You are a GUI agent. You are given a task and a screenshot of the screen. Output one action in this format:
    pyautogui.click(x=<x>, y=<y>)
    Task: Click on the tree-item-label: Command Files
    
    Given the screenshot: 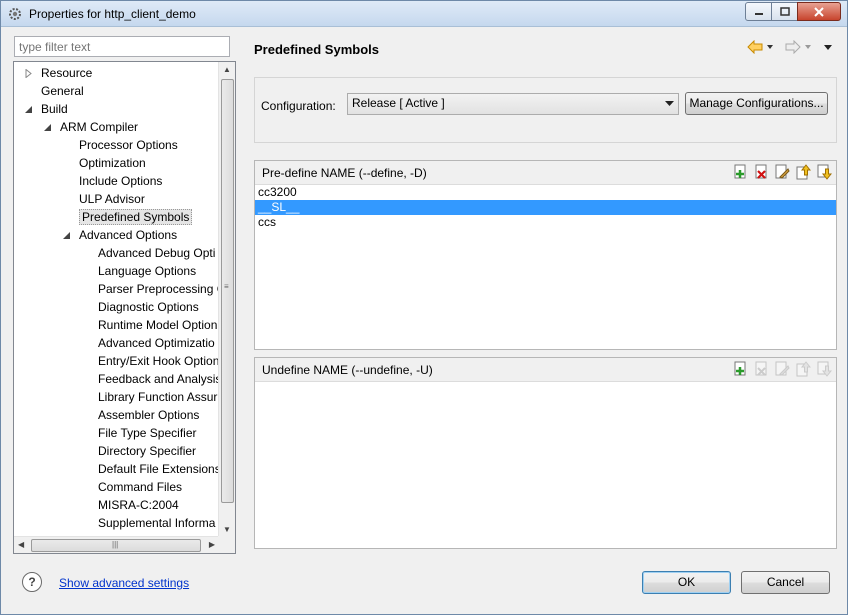 What is the action you would take?
    pyautogui.click(x=140, y=487)
    